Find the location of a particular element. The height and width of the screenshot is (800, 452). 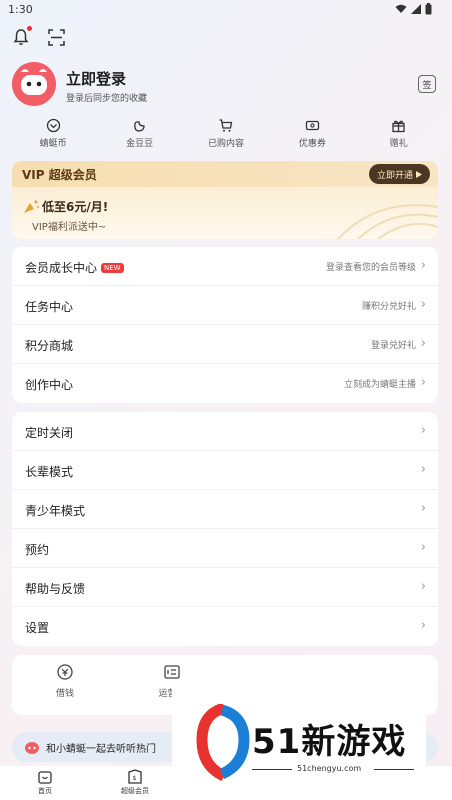

menu-row-creator-center: 创作中心 立刻成为蜻蜓主播 › is located at coordinates (225, 383).